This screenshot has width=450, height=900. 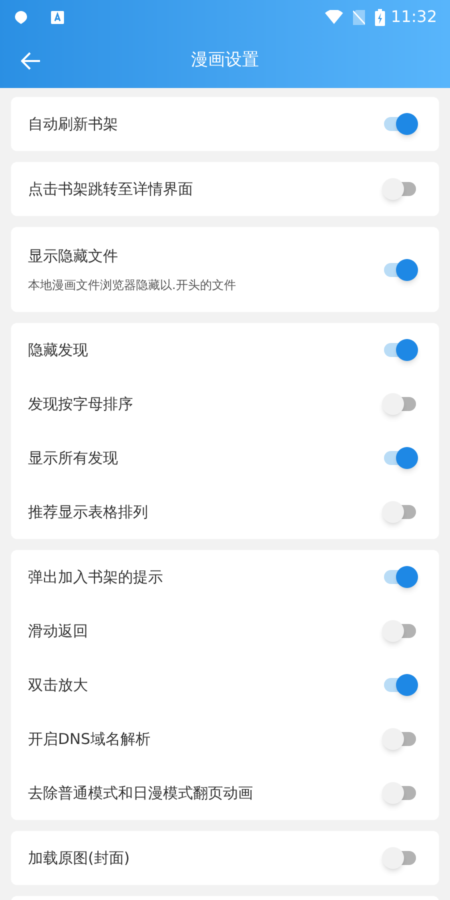 I want to click on setting-title: 显示所有发现, so click(x=73, y=458).